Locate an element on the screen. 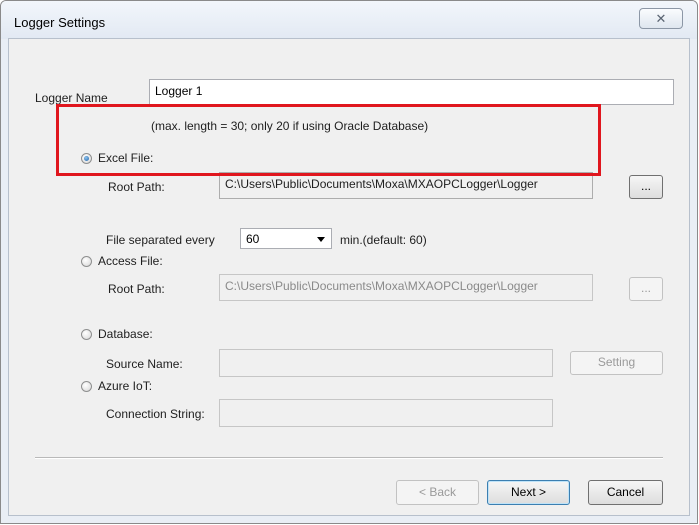 This screenshot has width=699, height=525. database-label: Database: is located at coordinates (125, 334).